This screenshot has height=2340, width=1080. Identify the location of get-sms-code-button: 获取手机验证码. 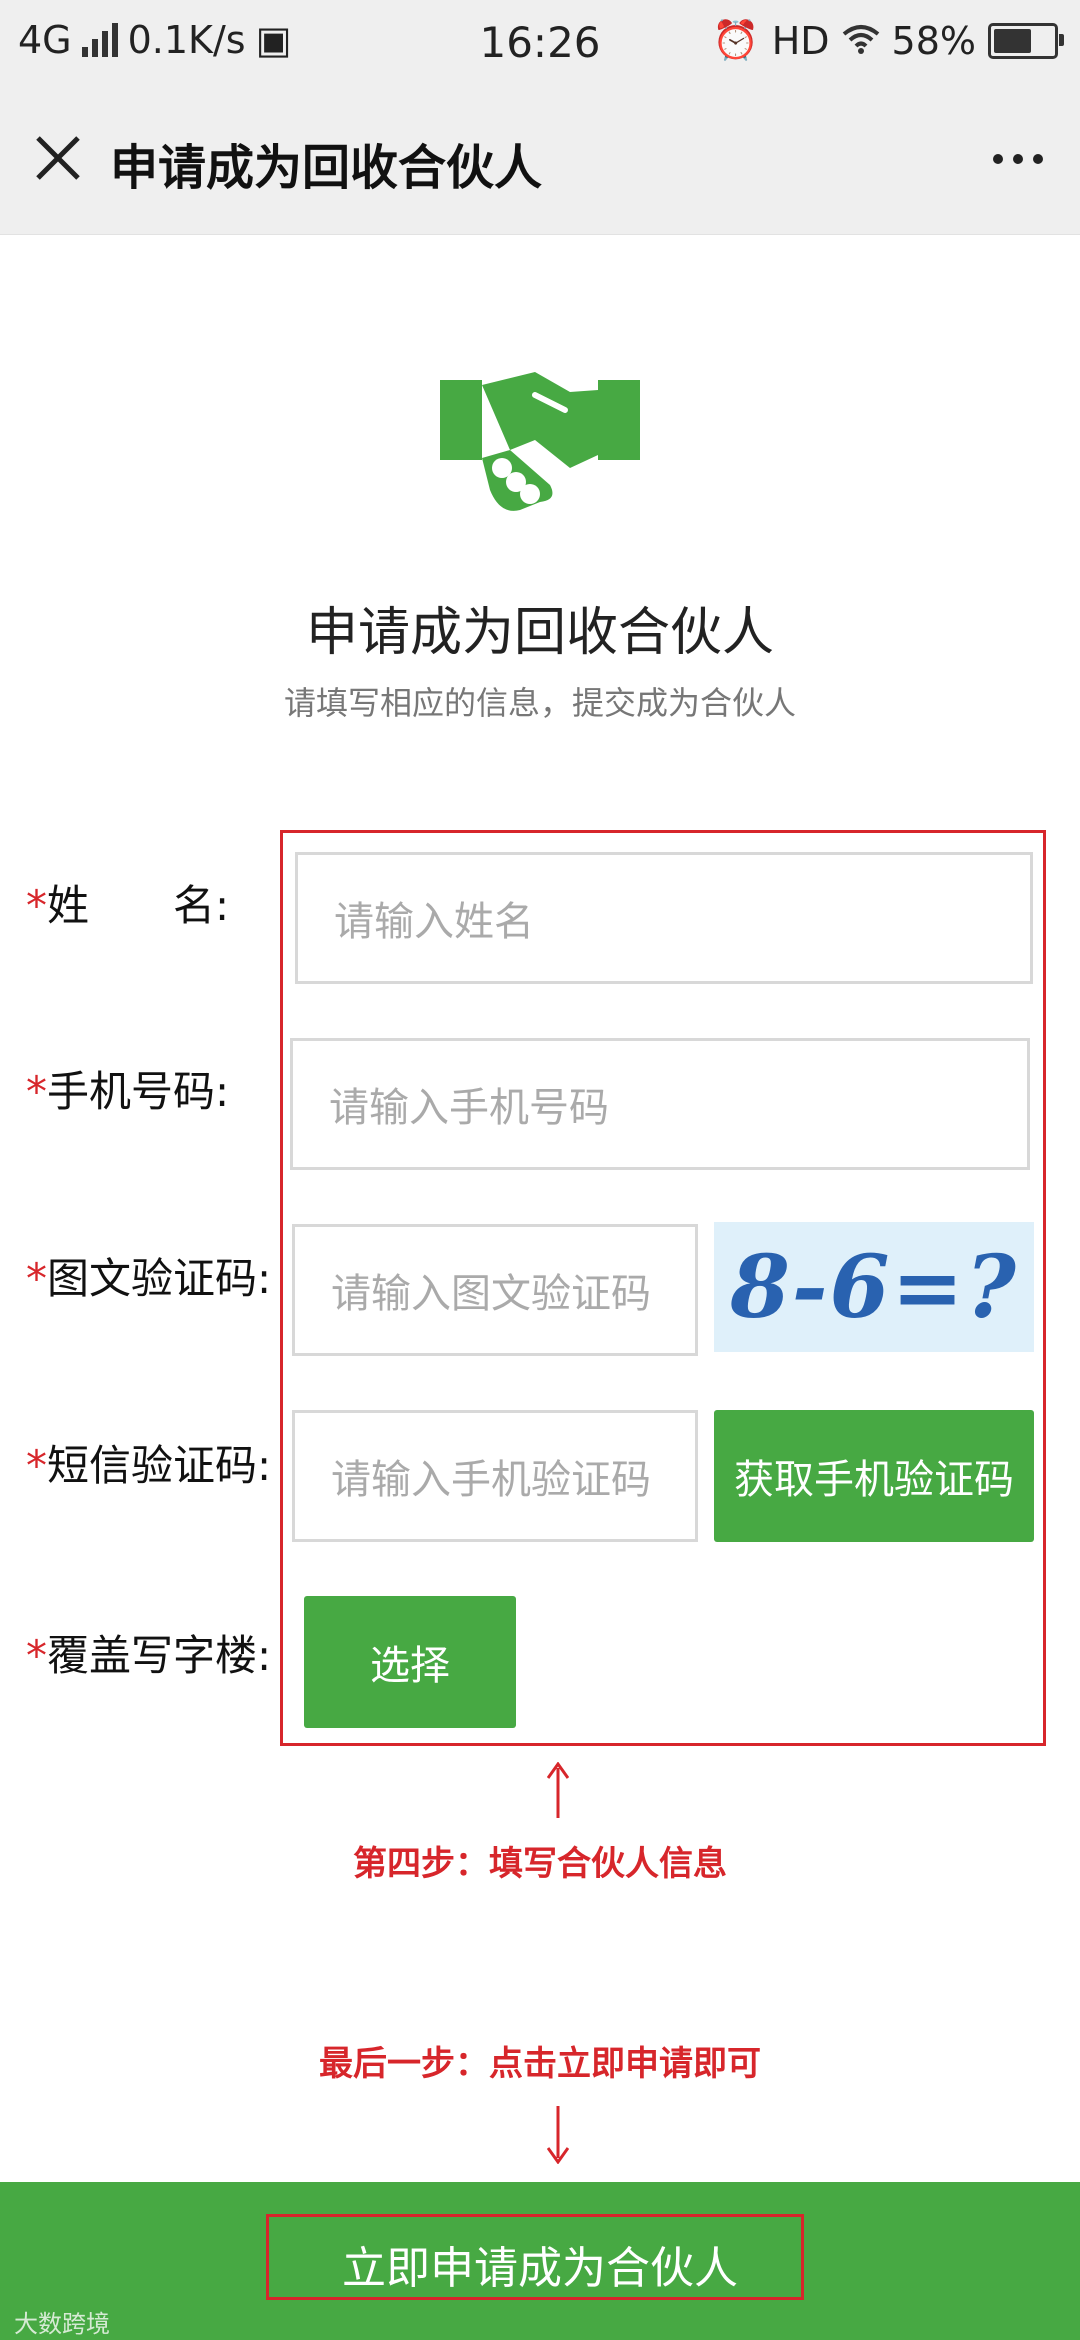
(874, 1476).